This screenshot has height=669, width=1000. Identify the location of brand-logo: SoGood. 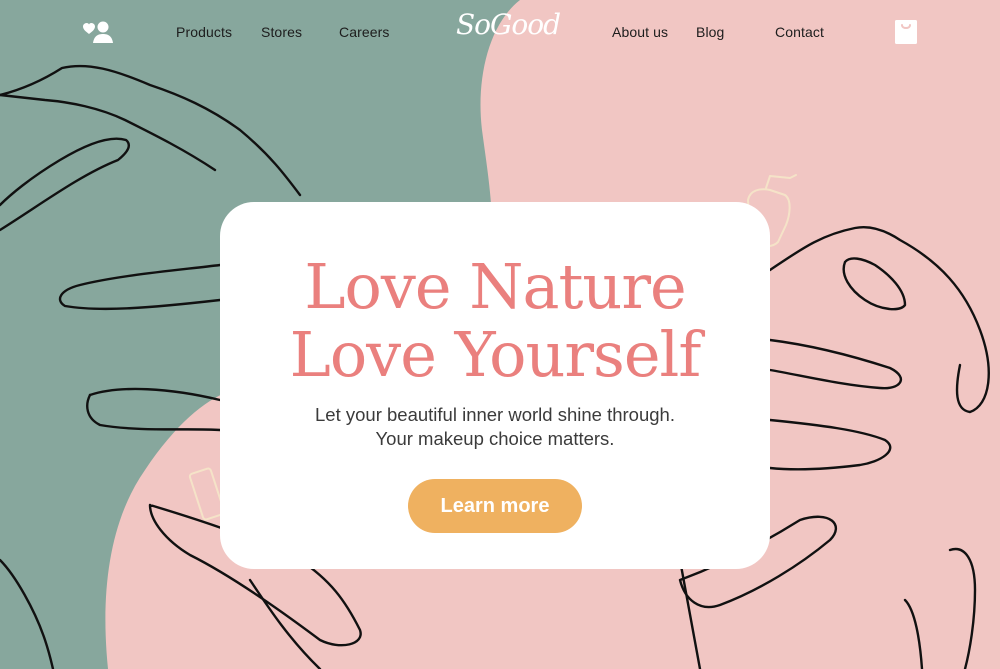
(508, 24).